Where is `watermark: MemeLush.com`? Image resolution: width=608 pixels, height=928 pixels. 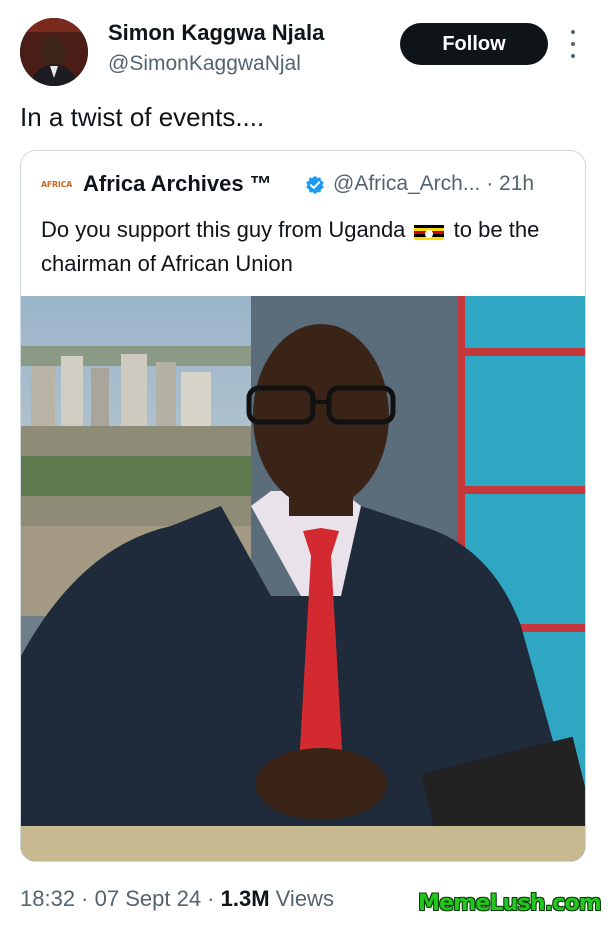
watermark: MemeLush.com is located at coordinates (510, 903).